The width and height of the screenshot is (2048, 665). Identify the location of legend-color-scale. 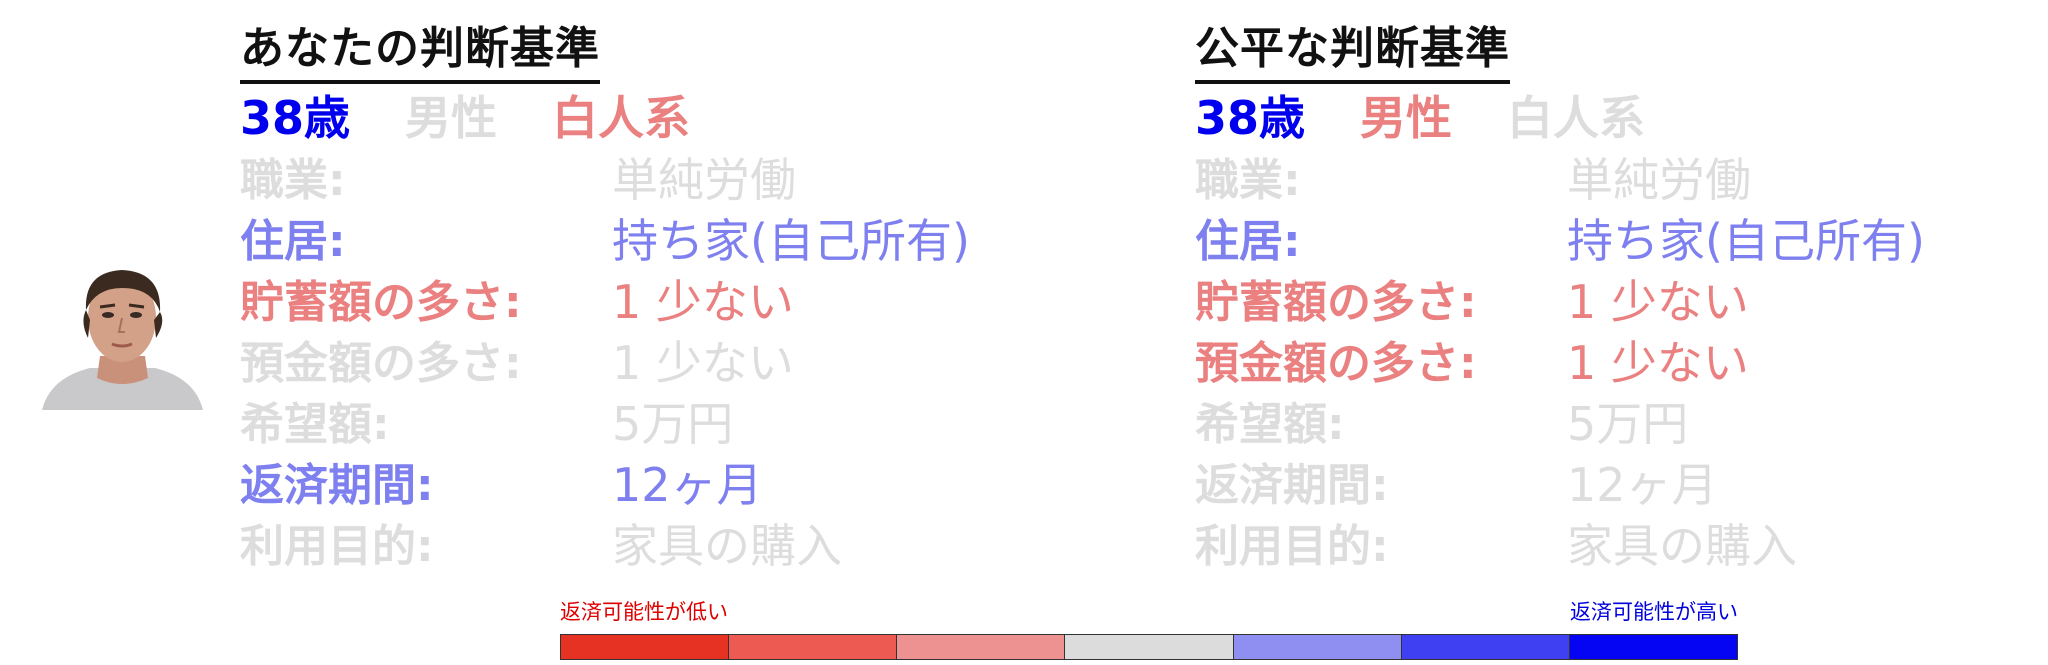
(1149, 647).